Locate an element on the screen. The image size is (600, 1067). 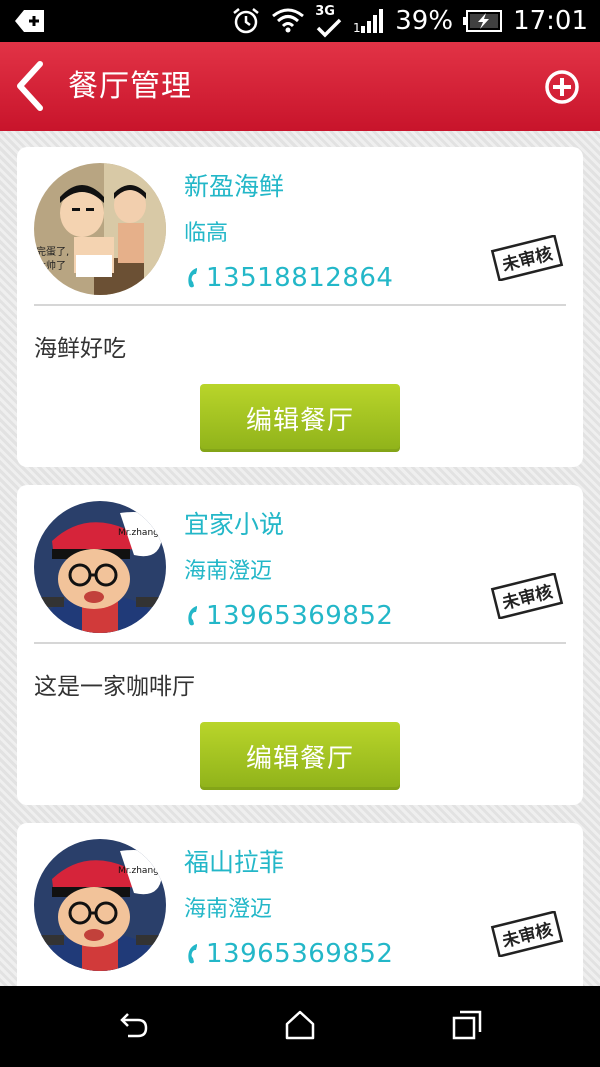
phone-row: 13518812864 is located at coordinates (288, 278).